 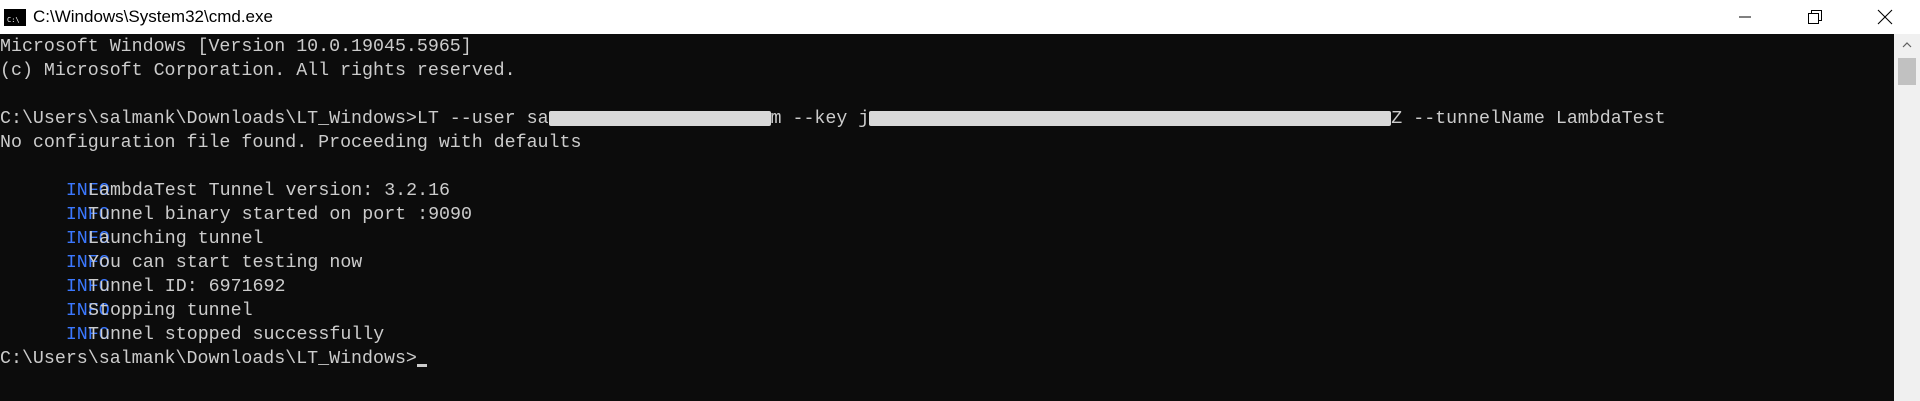 I want to click on cmd-console-icon: C:\, so click(x=15, y=17).